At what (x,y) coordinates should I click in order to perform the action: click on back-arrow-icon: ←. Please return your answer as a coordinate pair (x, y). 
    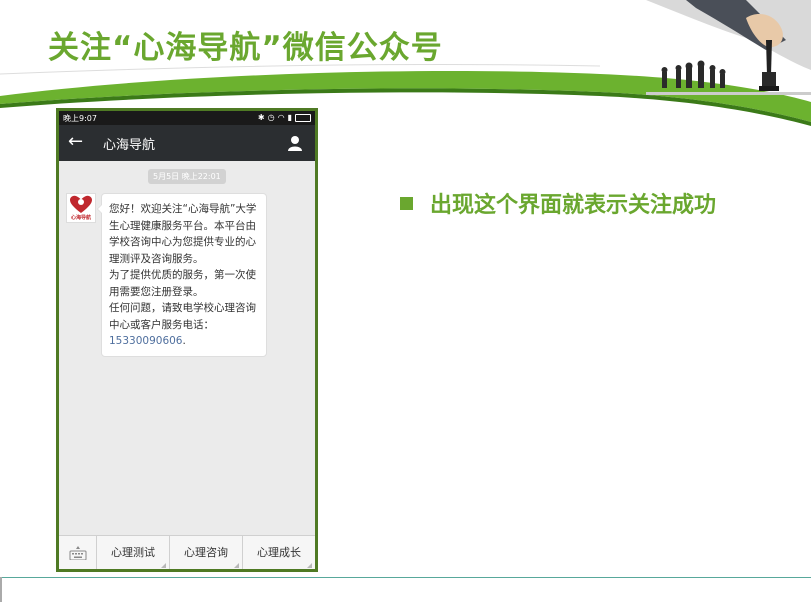
    Looking at the image, I should click on (75, 141).